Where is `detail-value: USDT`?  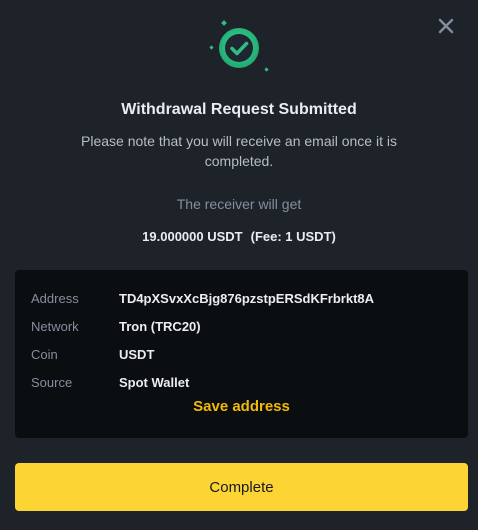 detail-value: USDT is located at coordinates (137, 354).